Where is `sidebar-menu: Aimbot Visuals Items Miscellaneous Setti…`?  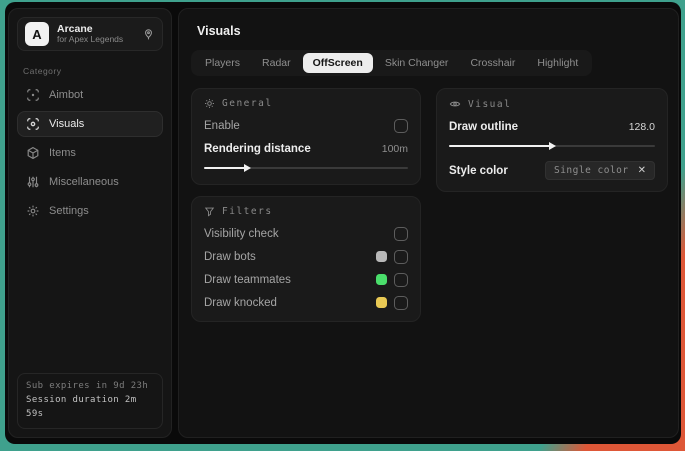 sidebar-menu: Aimbot Visuals Items Miscellaneous Setti… is located at coordinates (90, 153).